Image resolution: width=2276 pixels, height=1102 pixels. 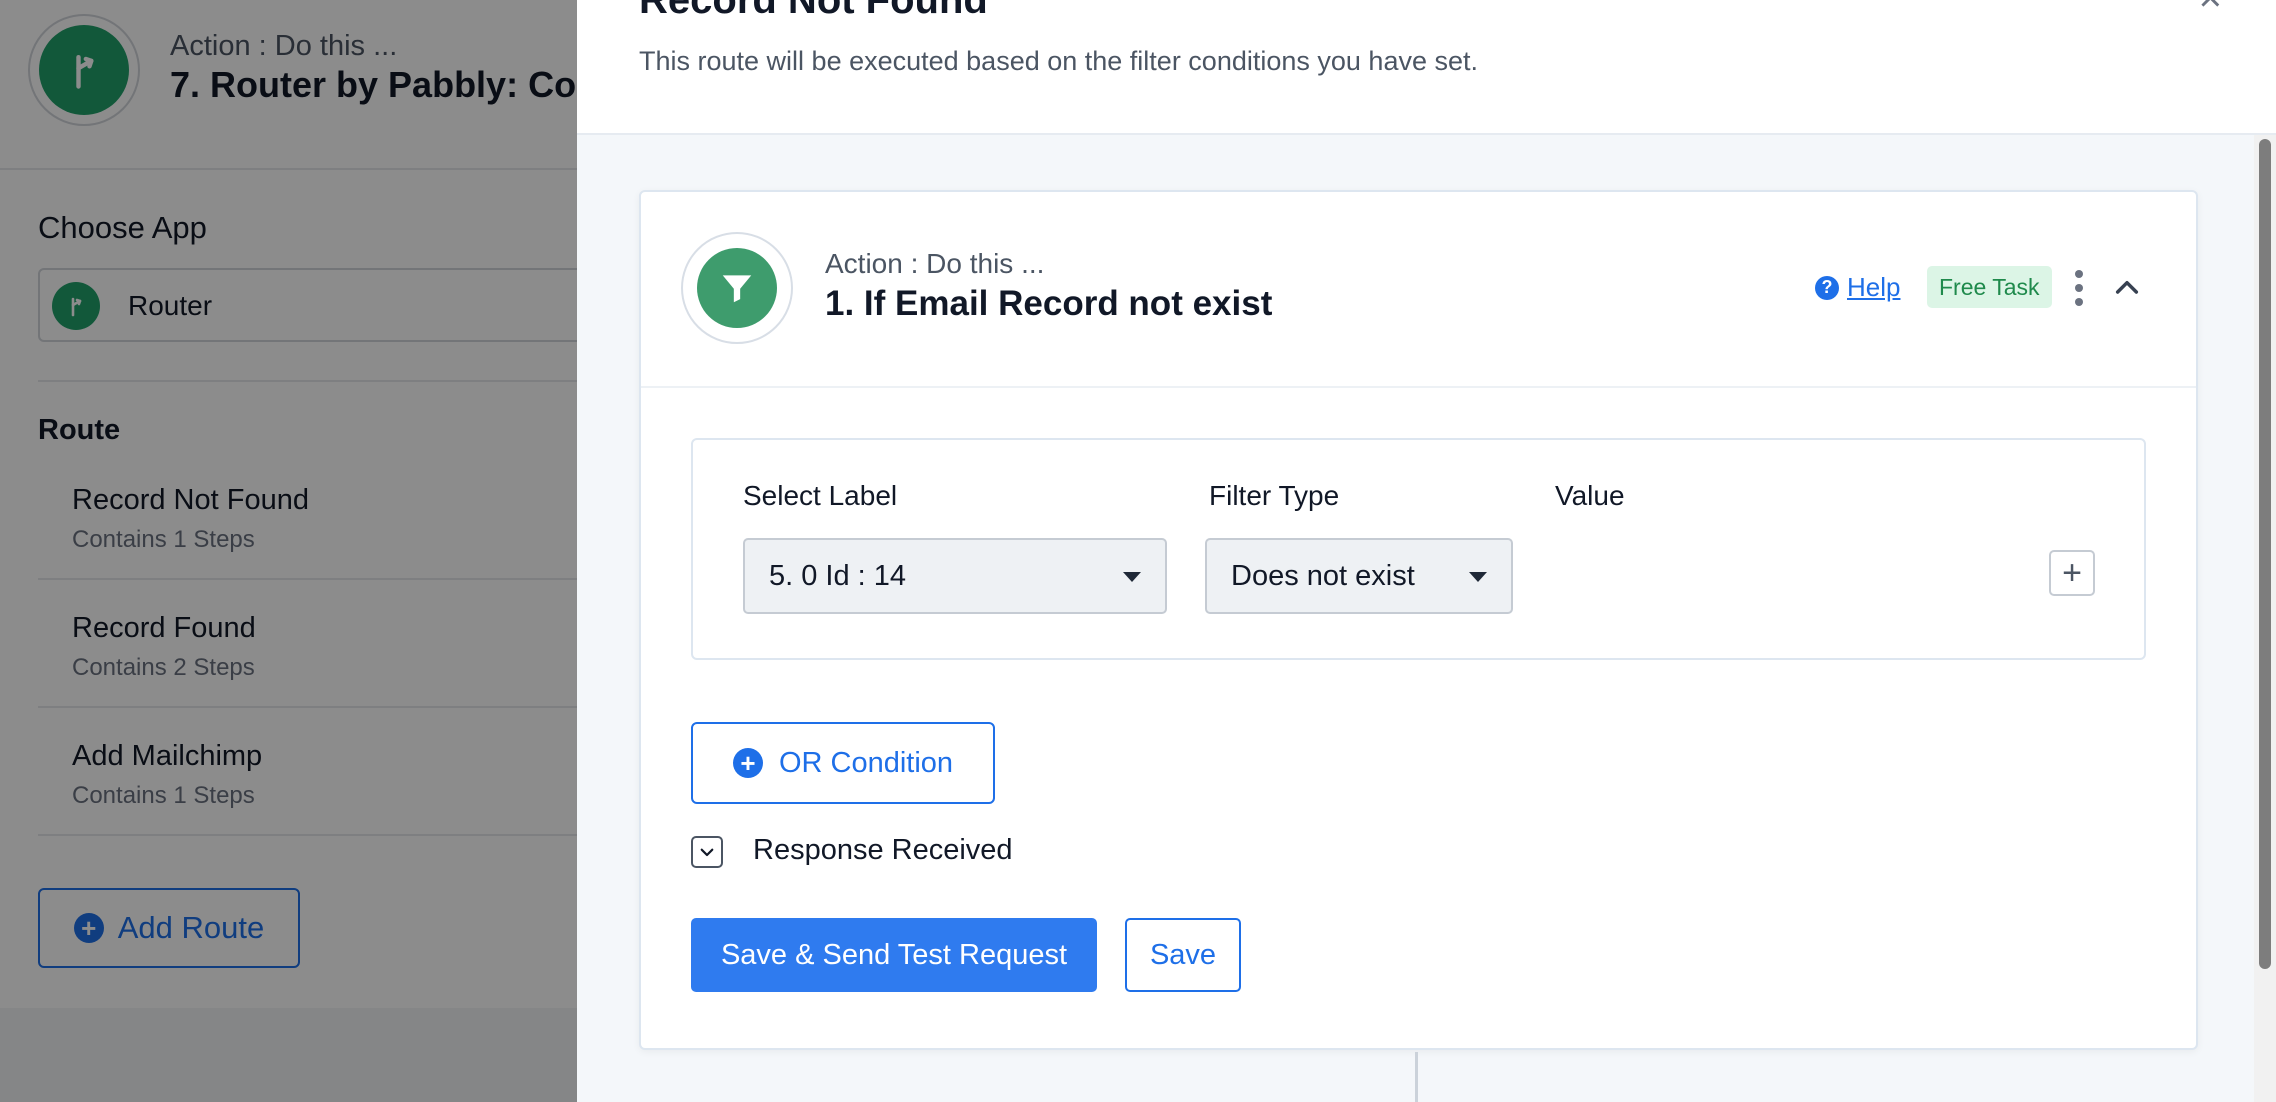 I want to click on chevron-down-icon, so click(x=707, y=852).